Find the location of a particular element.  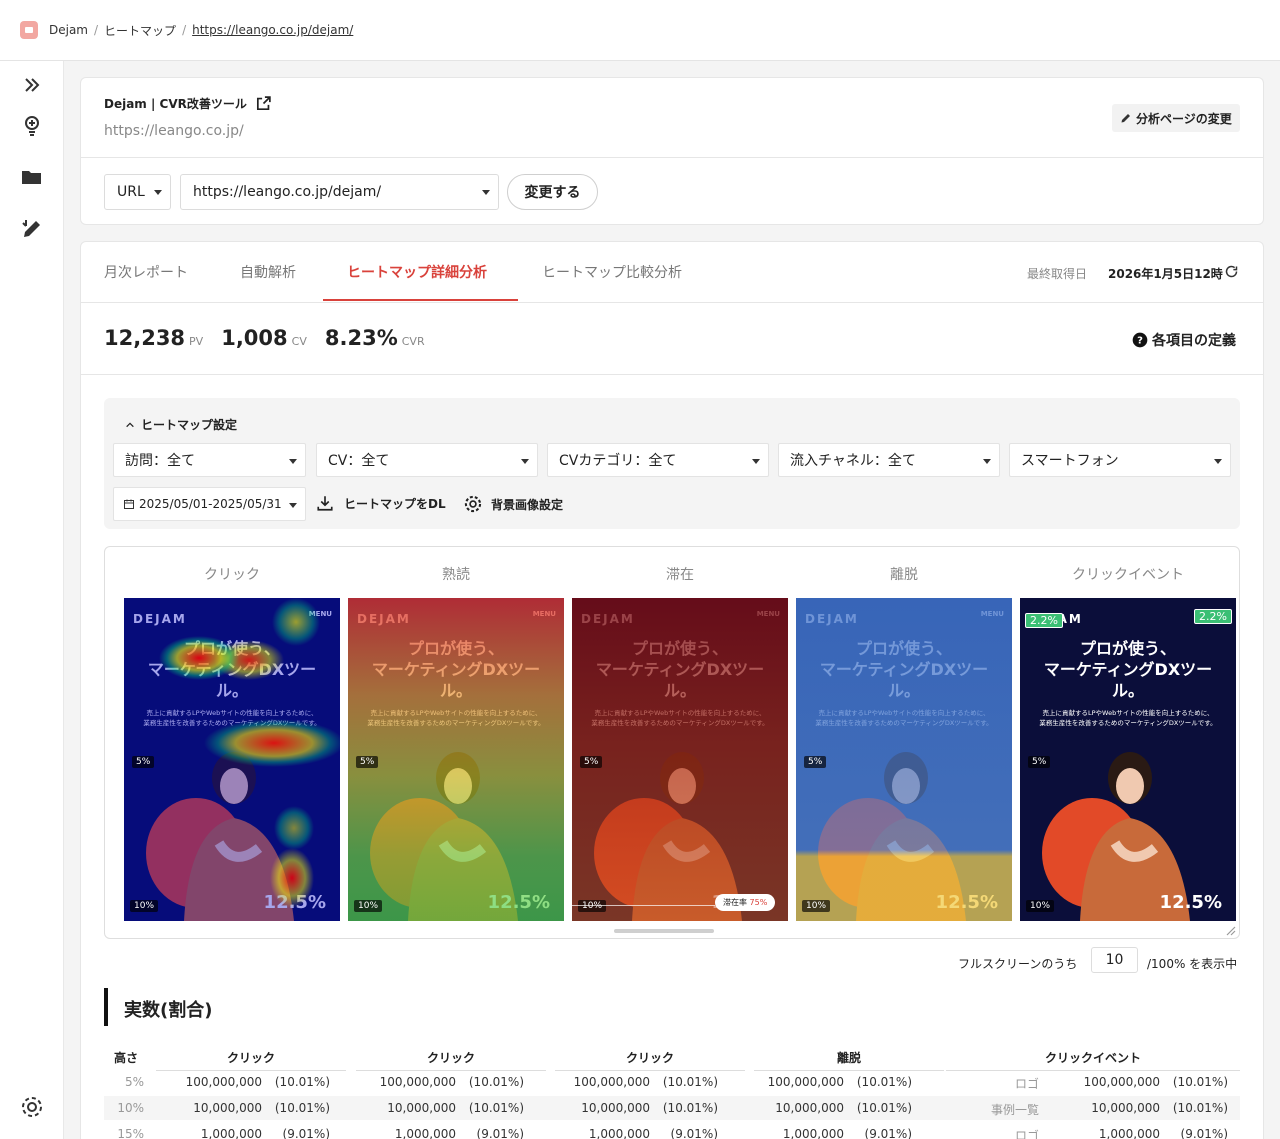

filter-channel: 流入チャネル：全て is located at coordinates (889, 460).